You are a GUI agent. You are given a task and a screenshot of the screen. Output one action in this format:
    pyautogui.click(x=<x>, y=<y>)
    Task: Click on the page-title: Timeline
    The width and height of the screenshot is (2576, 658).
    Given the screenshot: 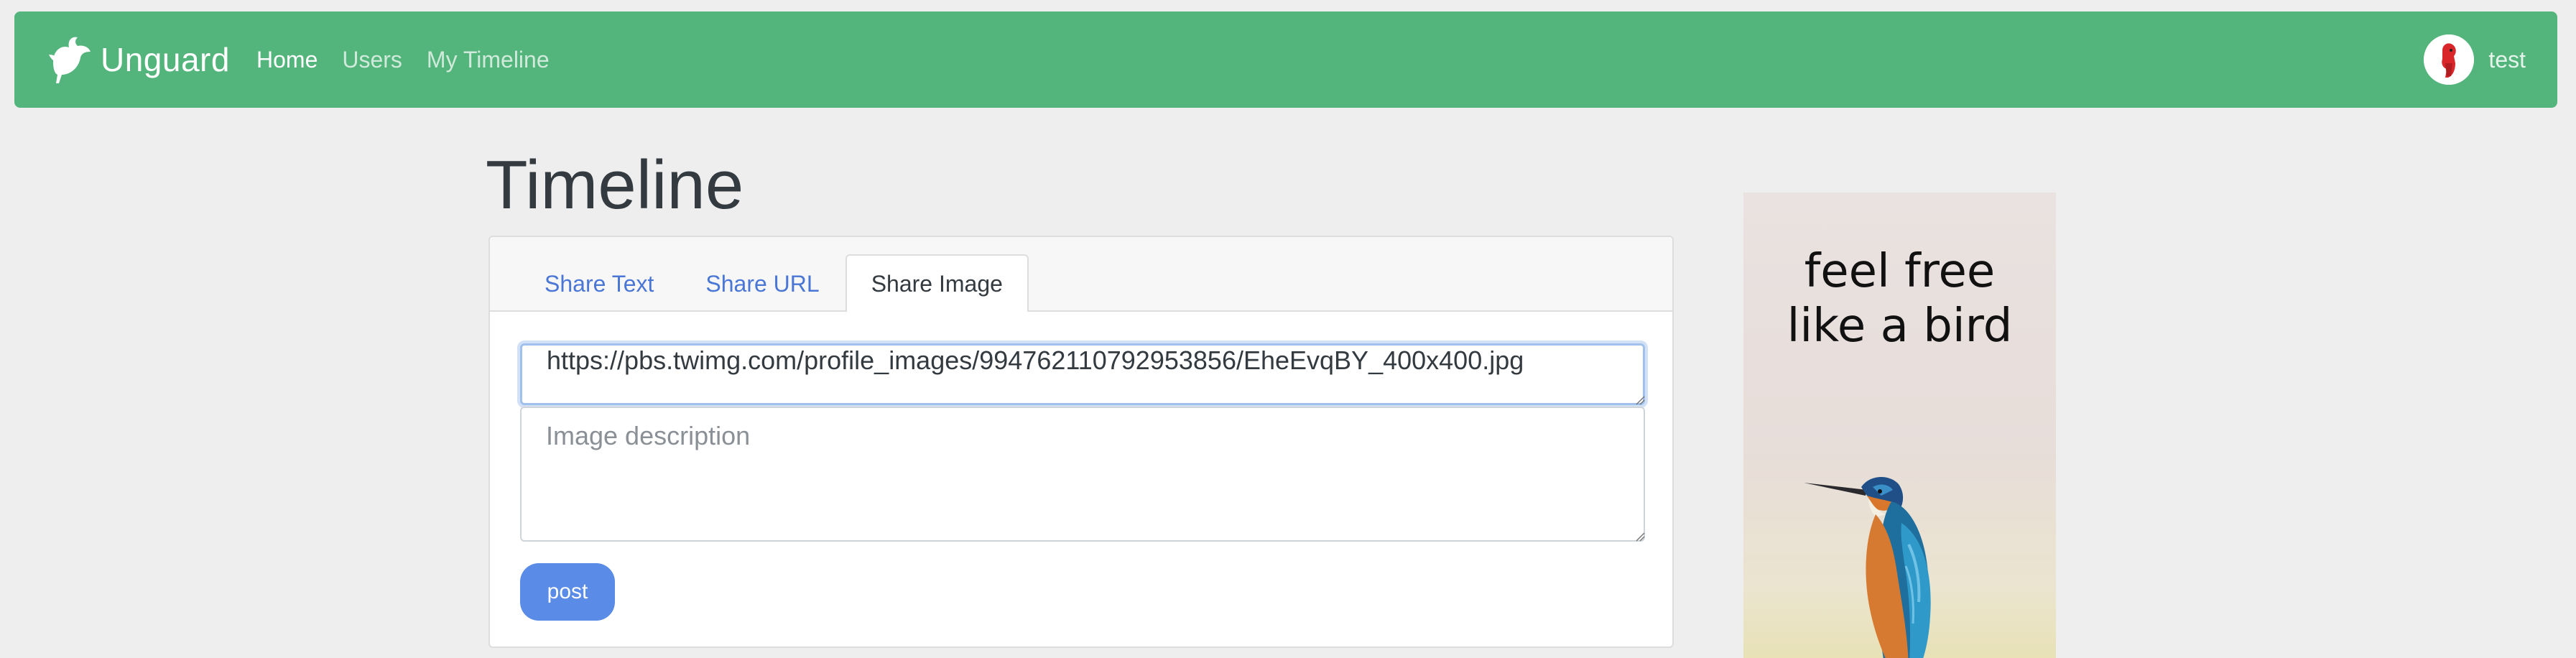 What is the action you would take?
    pyautogui.click(x=615, y=185)
    